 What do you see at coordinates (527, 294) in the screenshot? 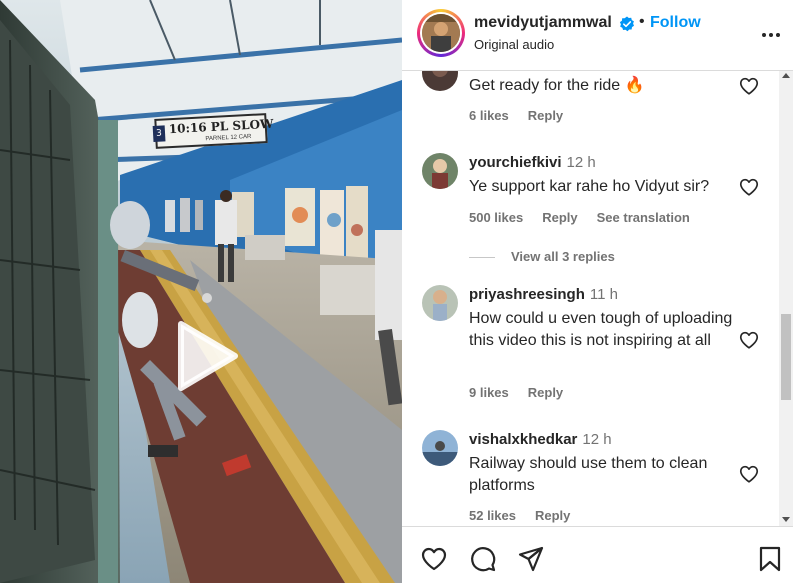
I see `commenter-username: priyashreesingh` at bounding box center [527, 294].